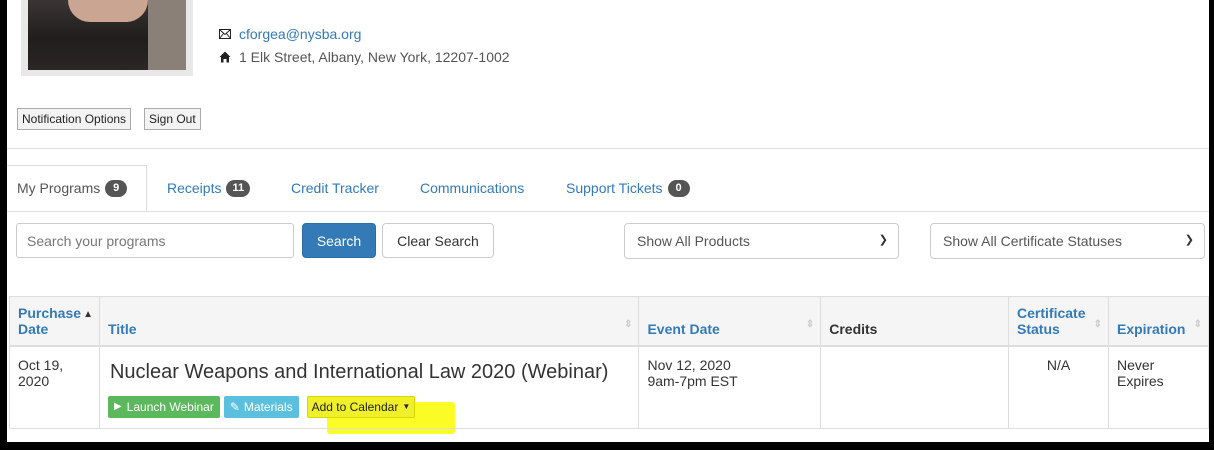 This screenshot has height=450, width=1214. What do you see at coordinates (1032, 241) in the screenshot?
I see `select-value: Show All Certificate Statuses` at bounding box center [1032, 241].